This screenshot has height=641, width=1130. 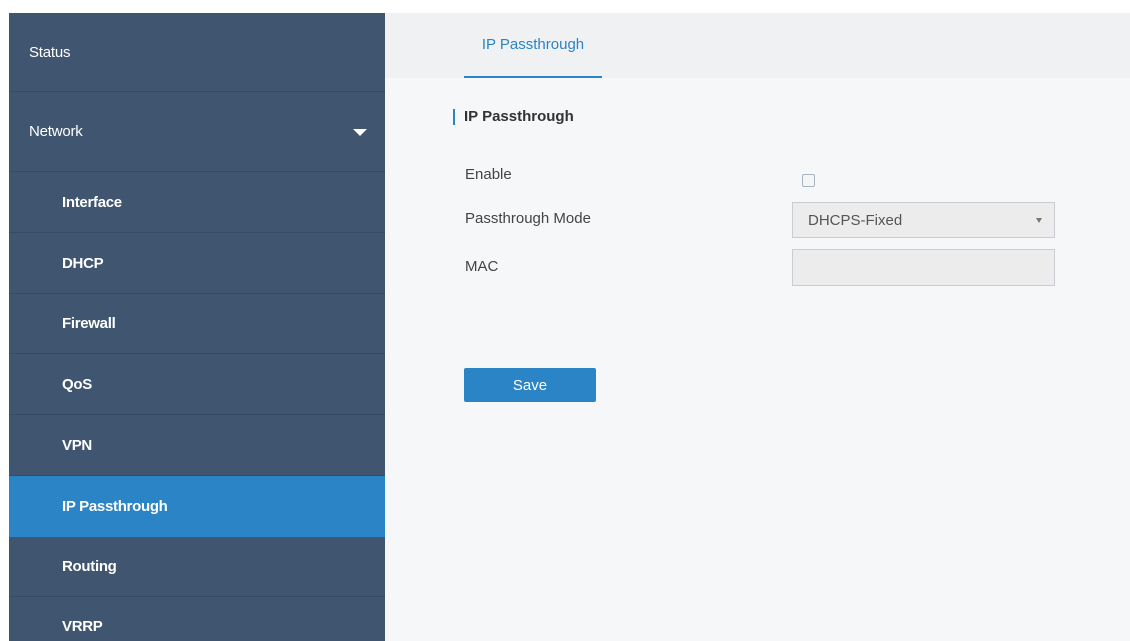 What do you see at coordinates (82, 626) in the screenshot?
I see `sidebar-item-label: VRRP` at bounding box center [82, 626].